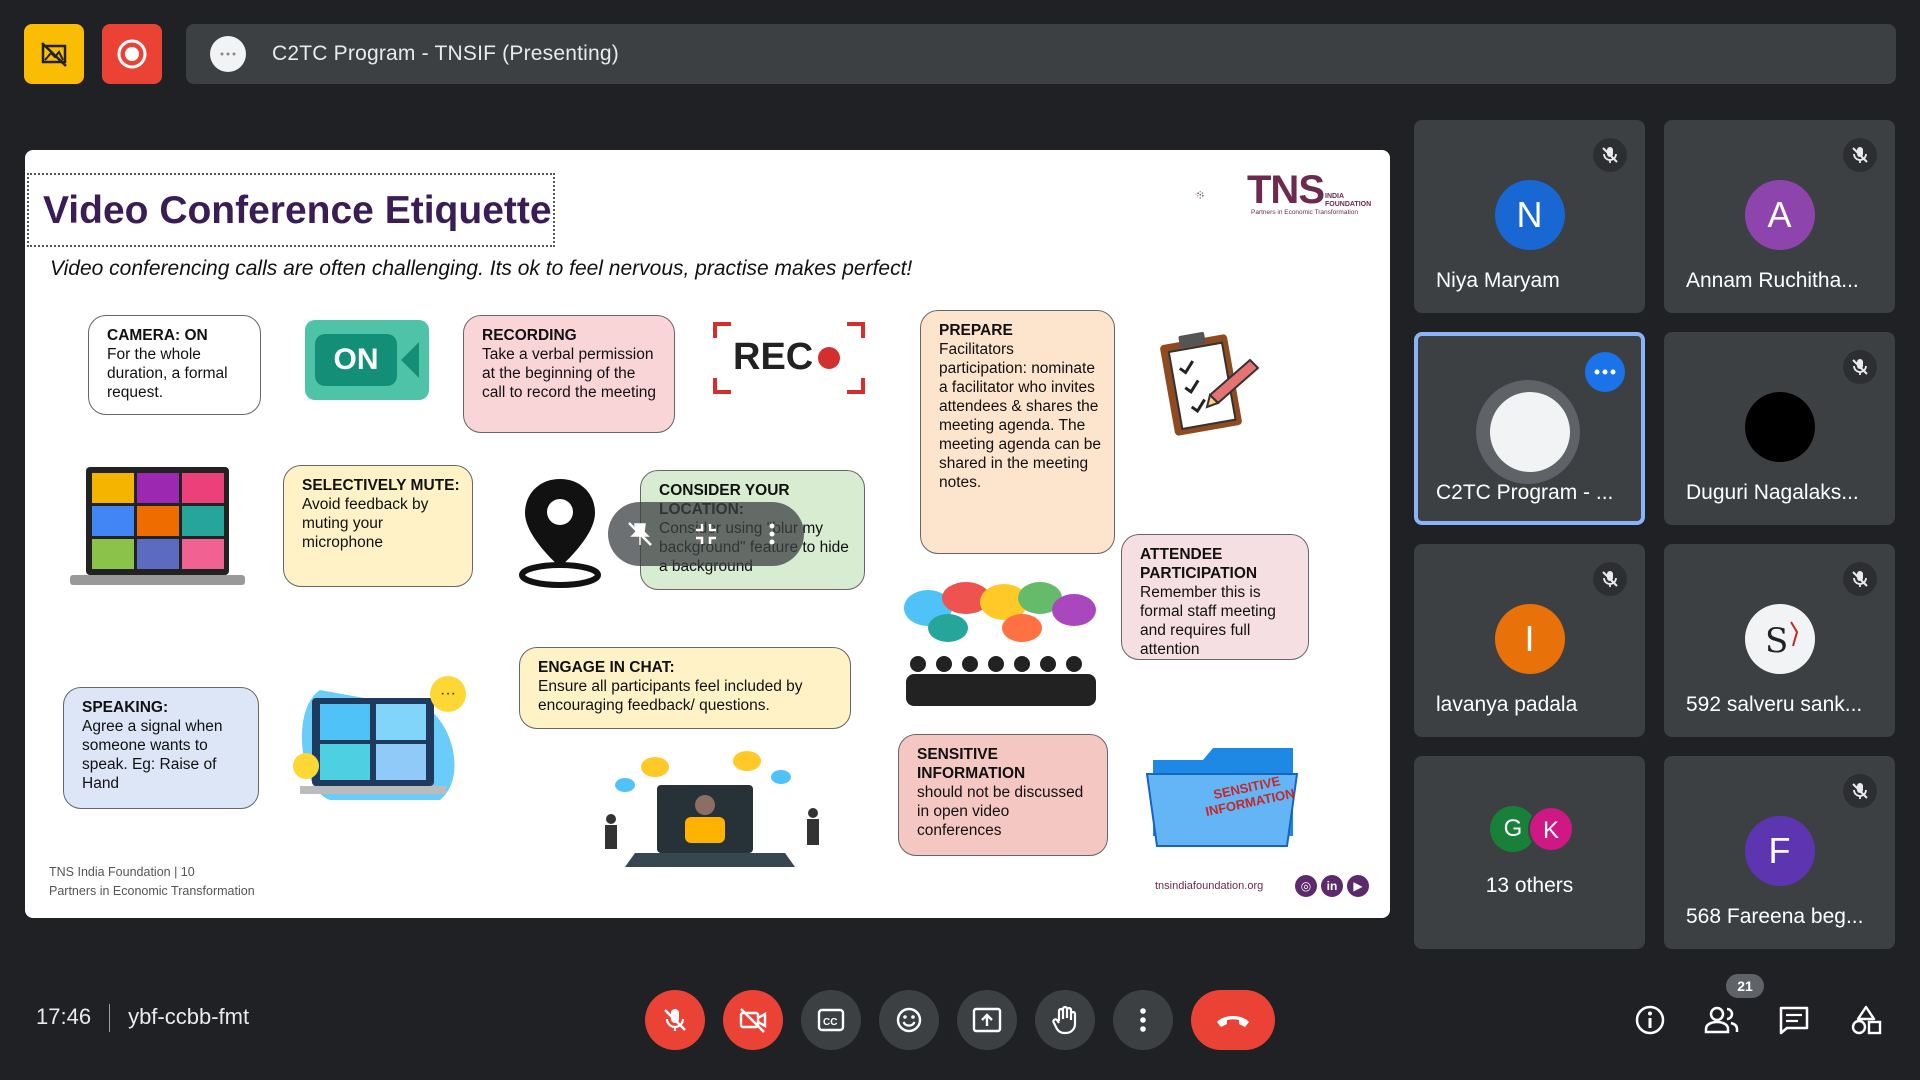  I want to click on videocam-off-icon, so click(753, 1020).